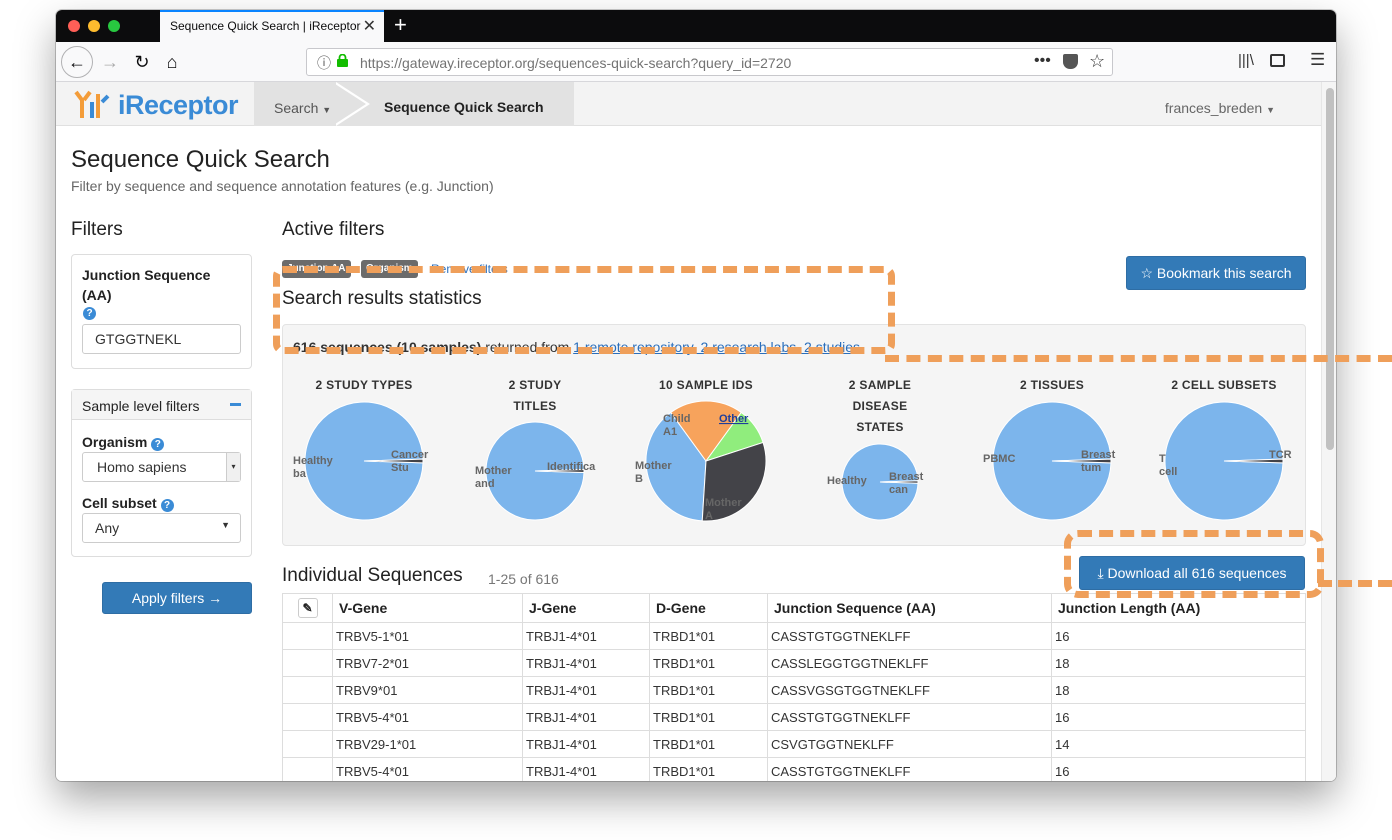 The height and width of the screenshot is (840, 1392). I want to click on table-cell: TRBV5-4*01, so click(427, 717).